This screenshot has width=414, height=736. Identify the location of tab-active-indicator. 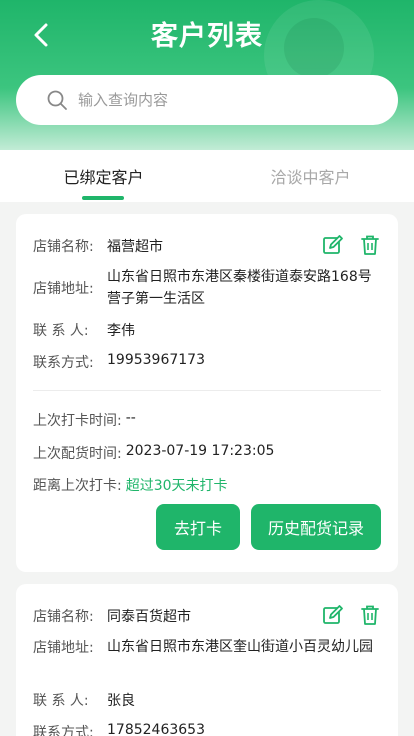
(103, 198).